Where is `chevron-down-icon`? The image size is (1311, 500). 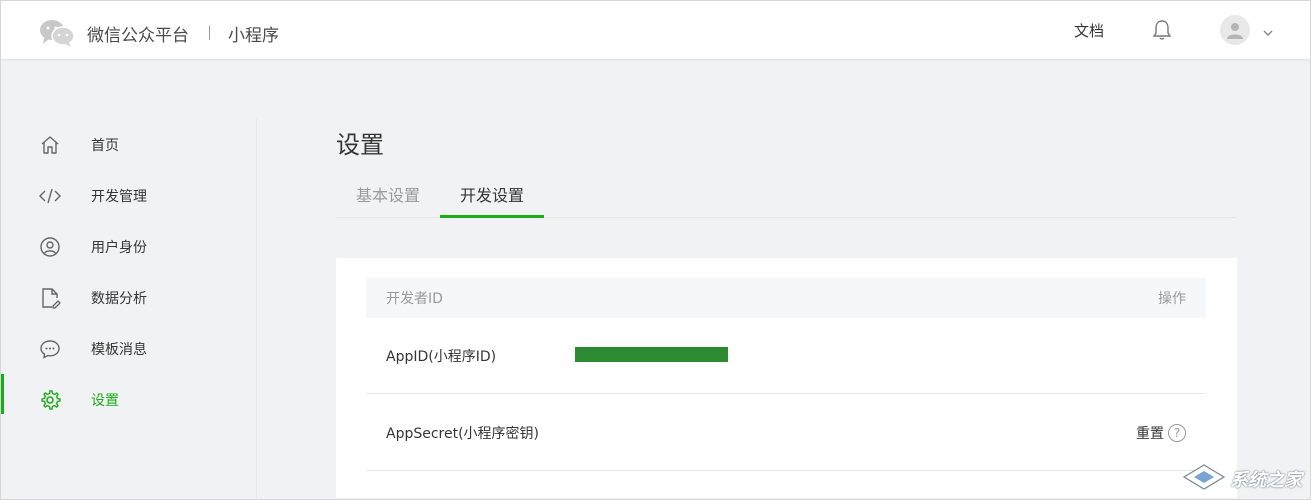 chevron-down-icon is located at coordinates (1268, 30).